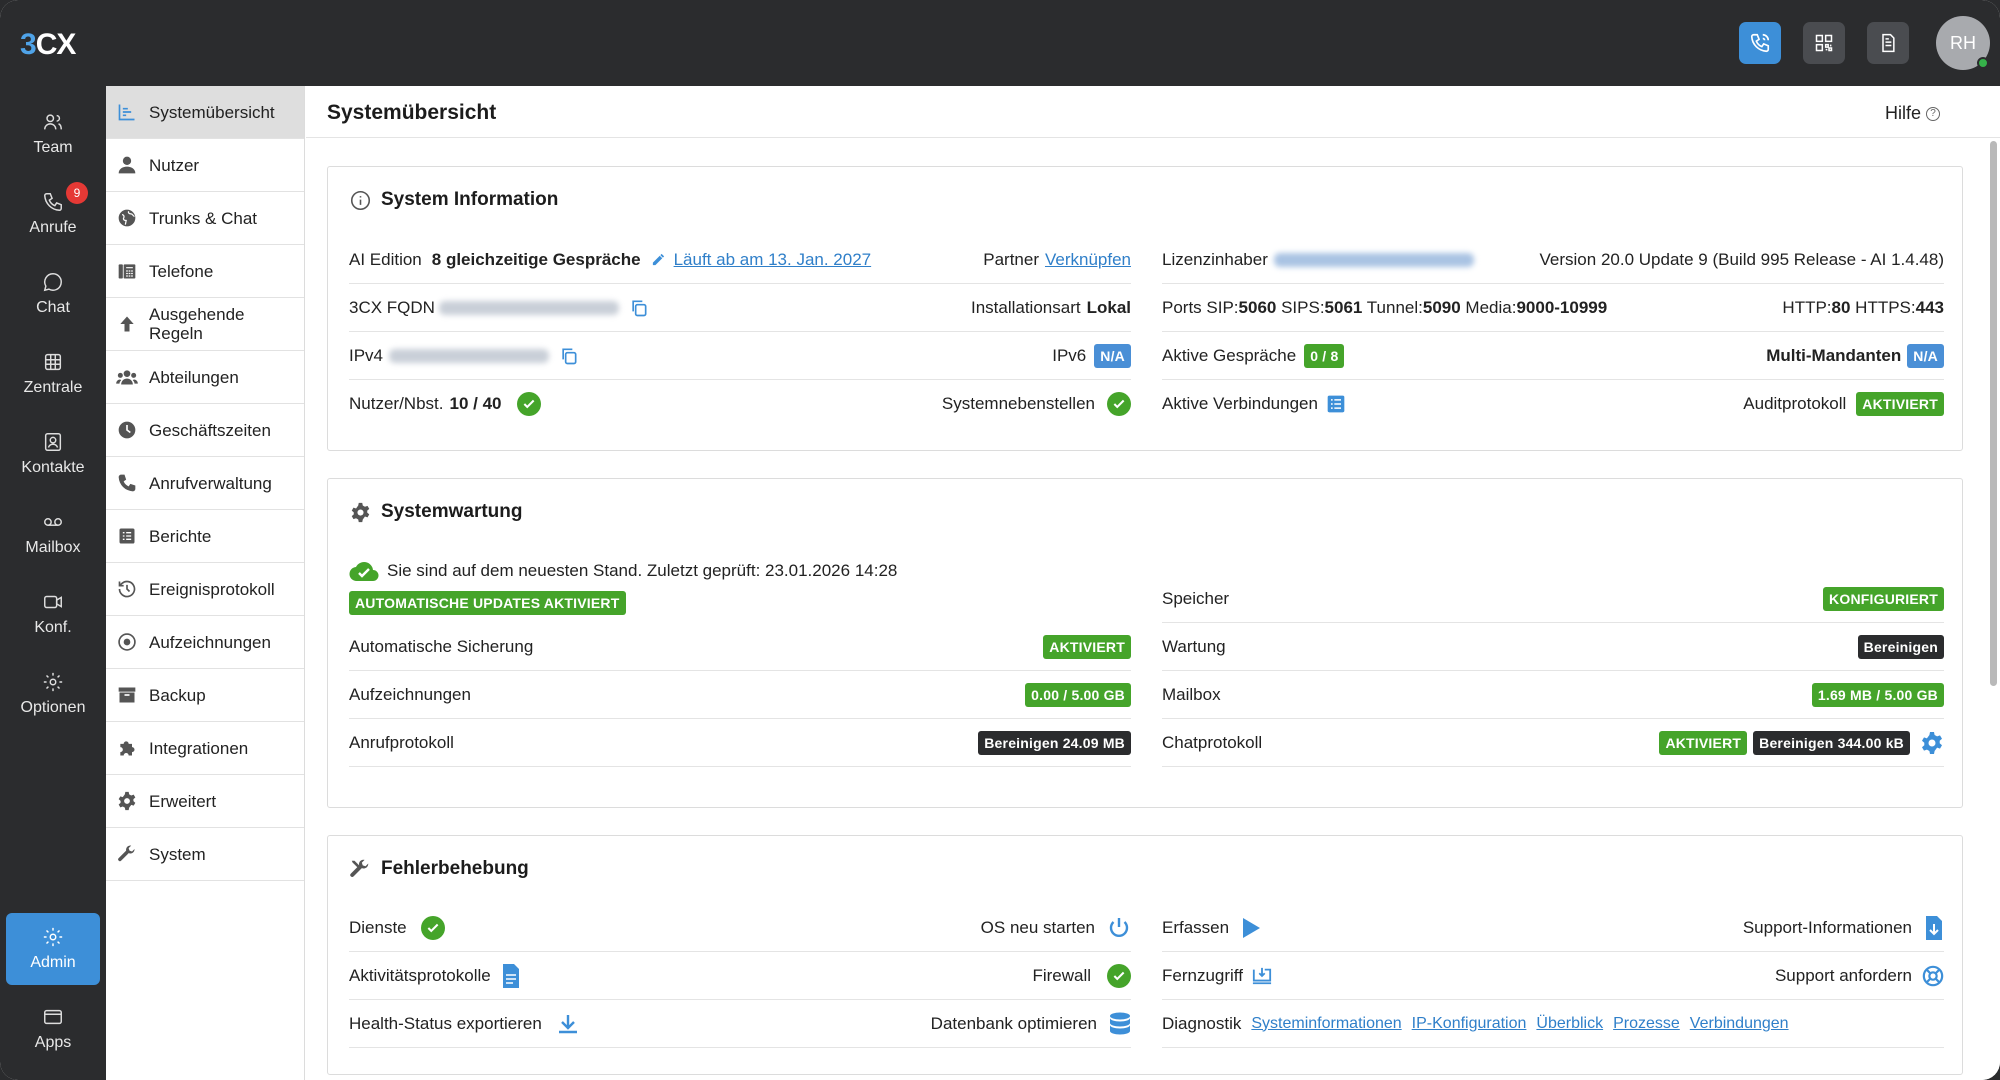  What do you see at coordinates (53, 707) in the screenshot?
I see `rail-label: Optionen` at bounding box center [53, 707].